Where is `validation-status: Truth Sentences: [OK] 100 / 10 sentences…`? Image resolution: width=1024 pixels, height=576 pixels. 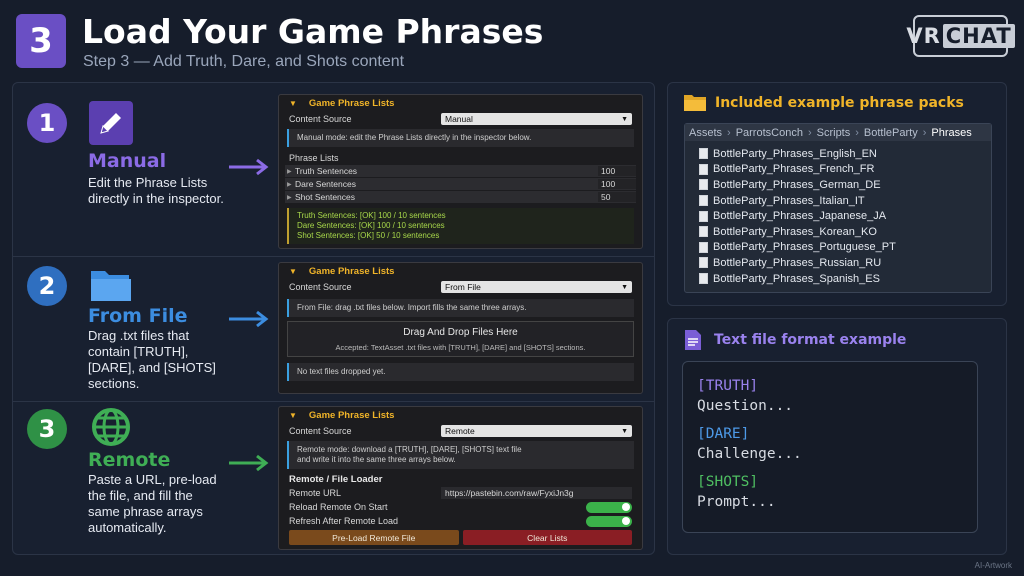 validation-status: Truth Sentences: [OK] 100 / 10 sentences… is located at coordinates (460, 226).